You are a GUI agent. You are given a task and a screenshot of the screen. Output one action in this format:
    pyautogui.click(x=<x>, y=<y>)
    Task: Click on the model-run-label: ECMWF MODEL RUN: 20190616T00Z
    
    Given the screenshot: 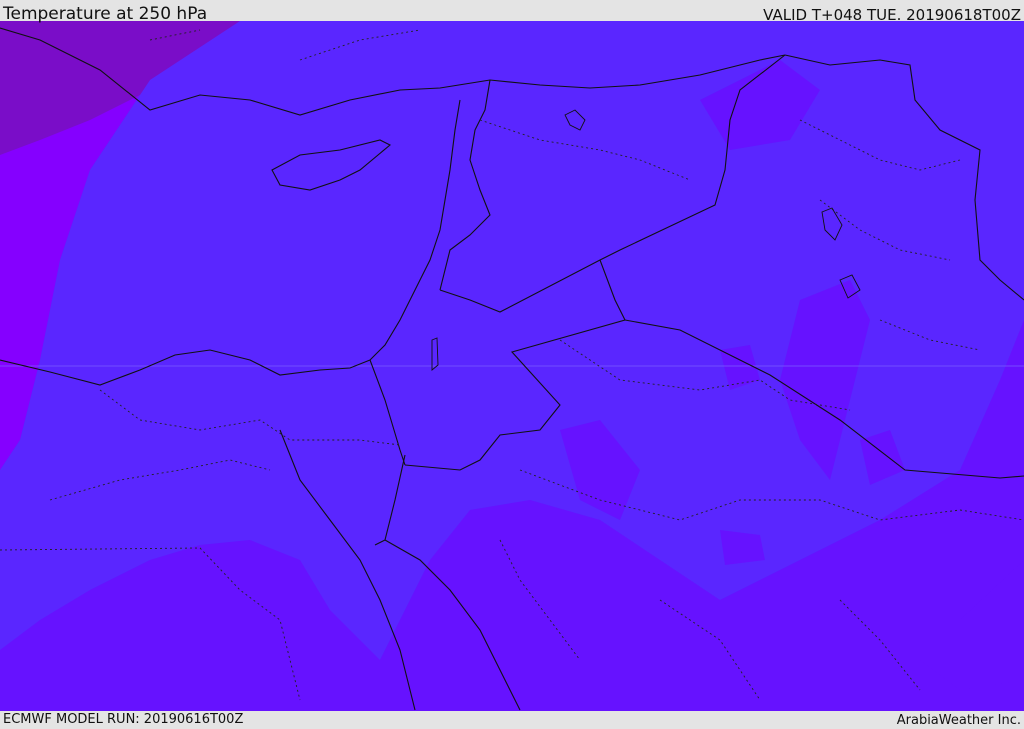 What is the action you would take?
    pyautogui.click(x=123, y=719)
    